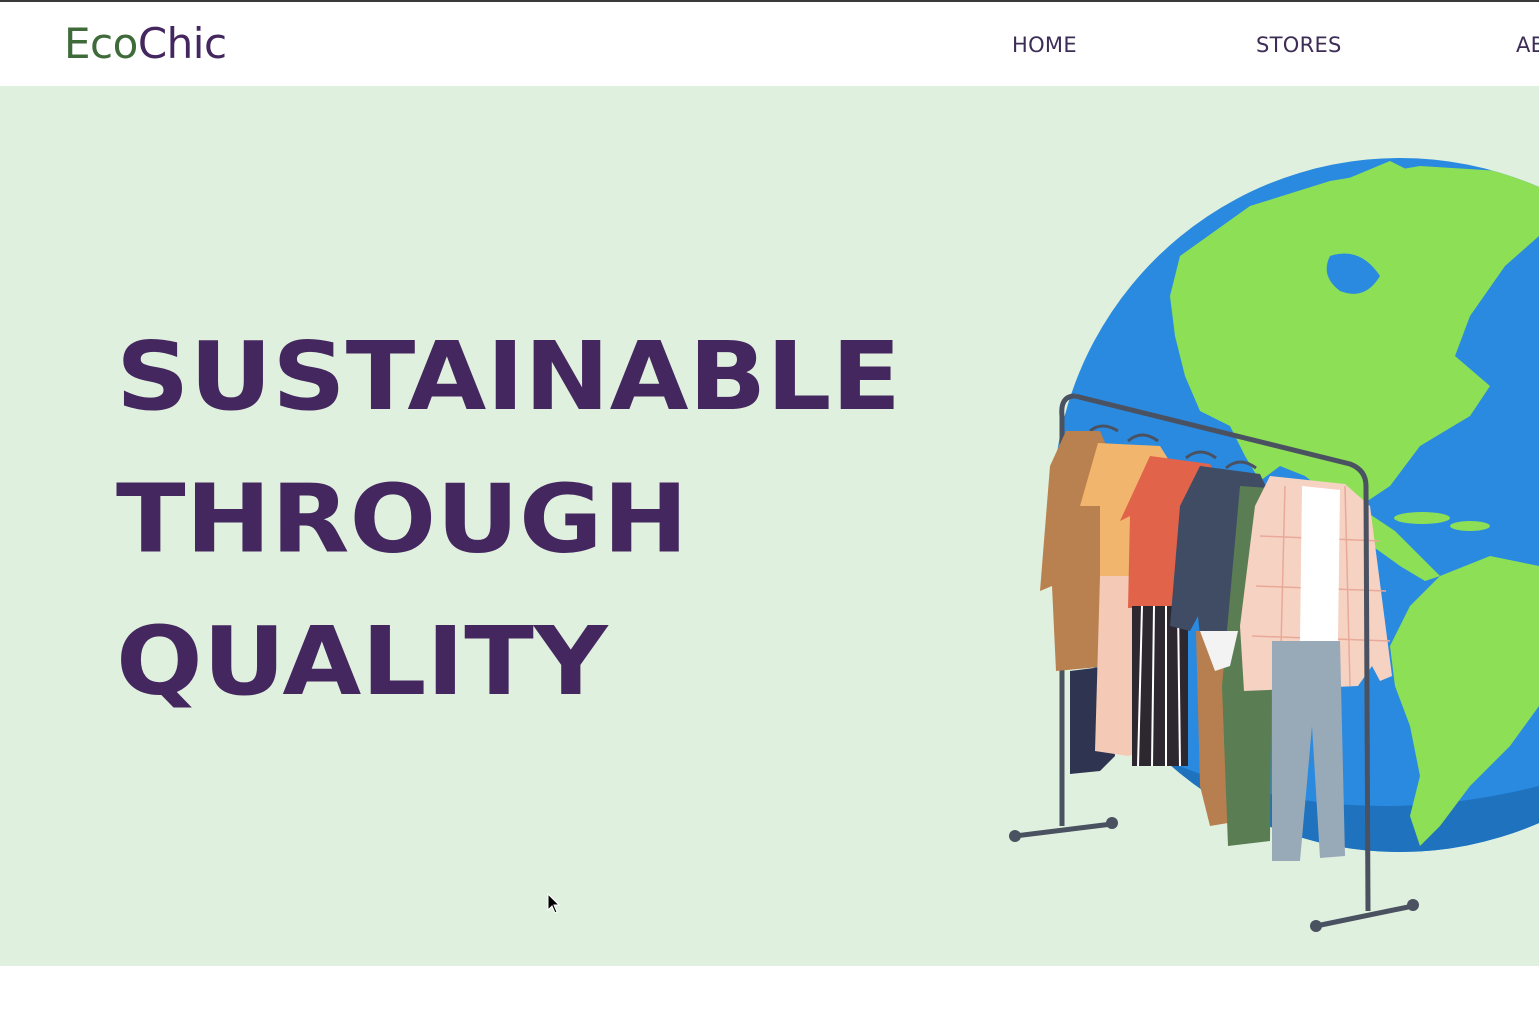 This screenshot has height=1026, width=1539. Describe the element at coordinates (769, 44) in the screenshot. I see `navbar: EcoChic HOME STORES AB` at that location.